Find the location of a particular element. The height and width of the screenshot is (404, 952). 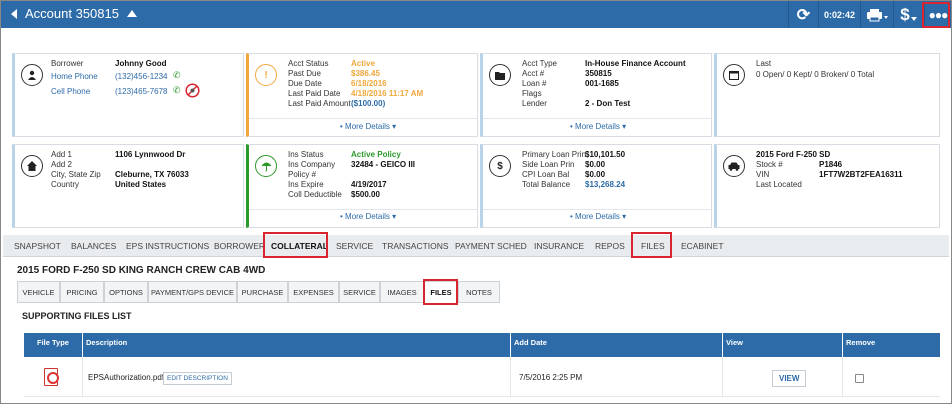

back-icon is located at coordinates (14, 13).